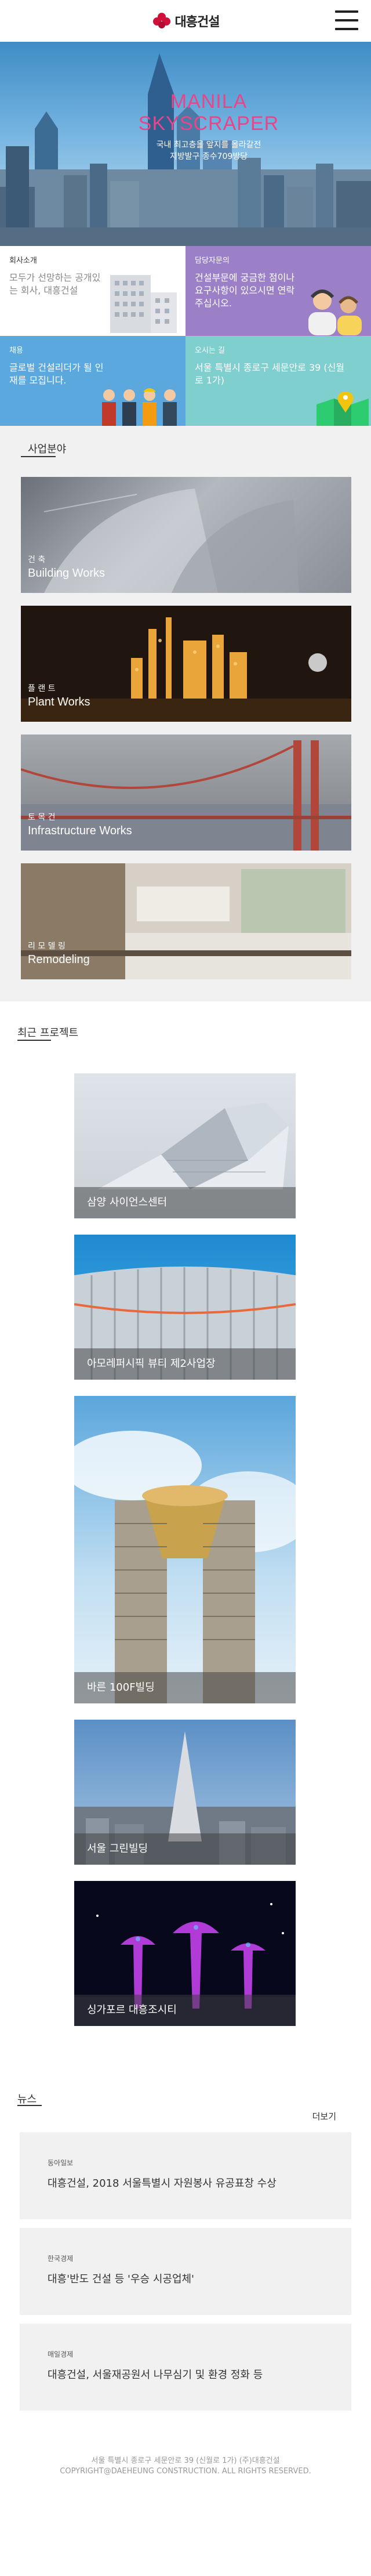 This screenshot has height=2576, width=371. What do you see at coordinates (132, 2010) in the screenshot?
I see `project-label: 싱가포르 대흥조시티` at bounding box center [132, 2010].